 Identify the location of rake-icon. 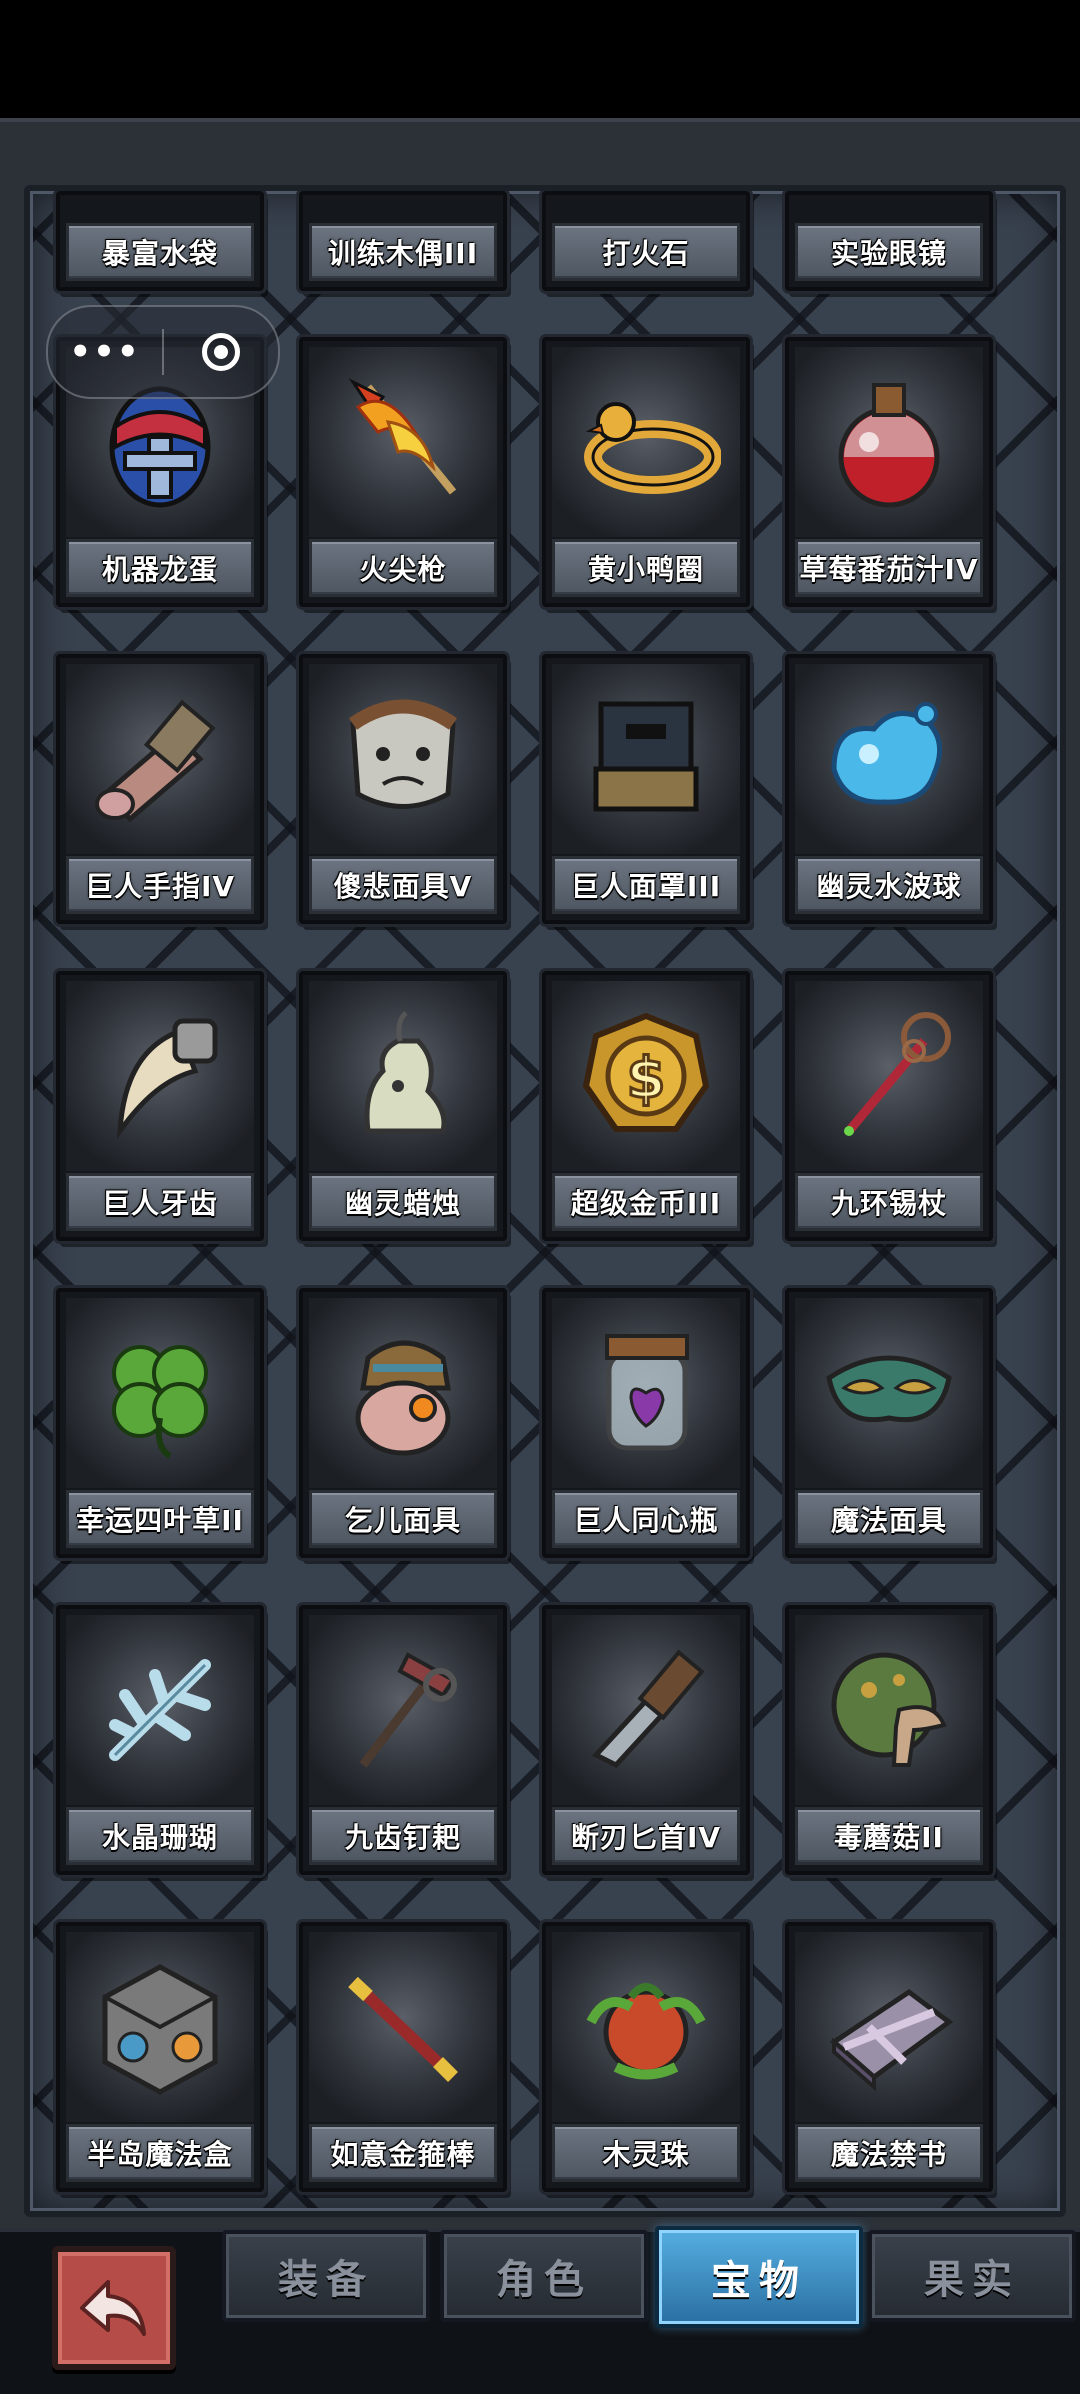
(403, 1710).